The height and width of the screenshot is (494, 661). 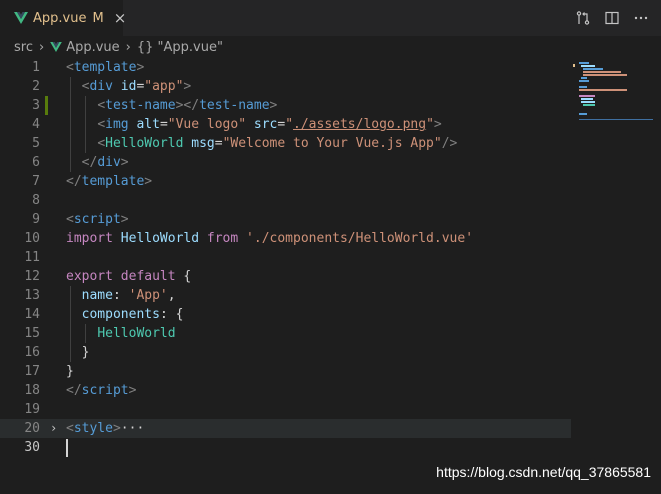 What do you see at coordinates (32, 333) in the screenshot?
I see `line-number: 15` at bounding box center [32, 333].